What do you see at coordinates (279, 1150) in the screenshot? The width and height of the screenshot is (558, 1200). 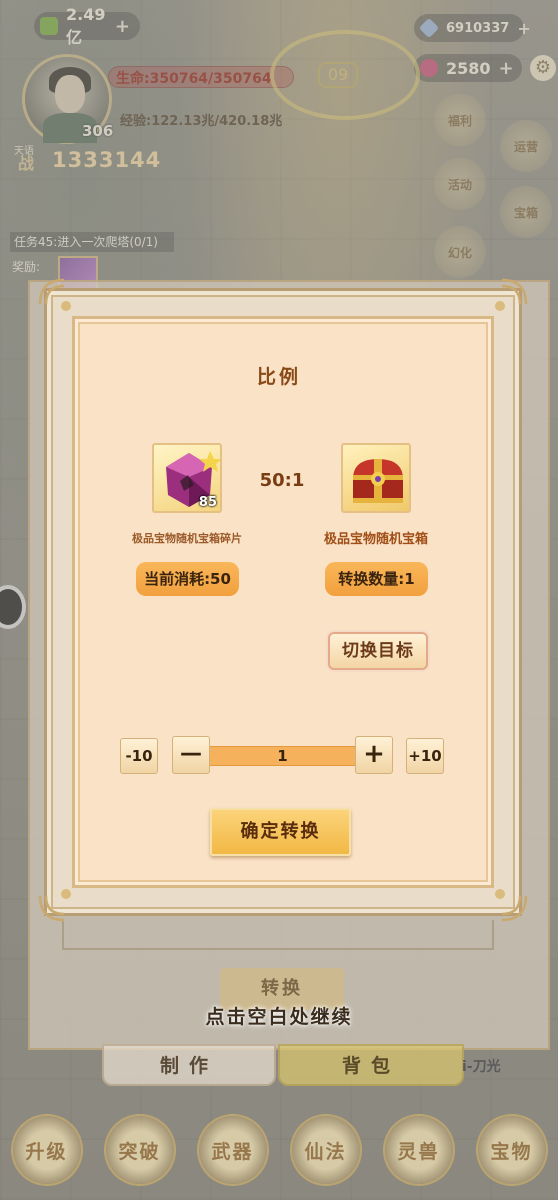 I see `bottom-nav: 升级 突破 武器 仙法 灵兽 宝物` at bounding box center [279, 1150].